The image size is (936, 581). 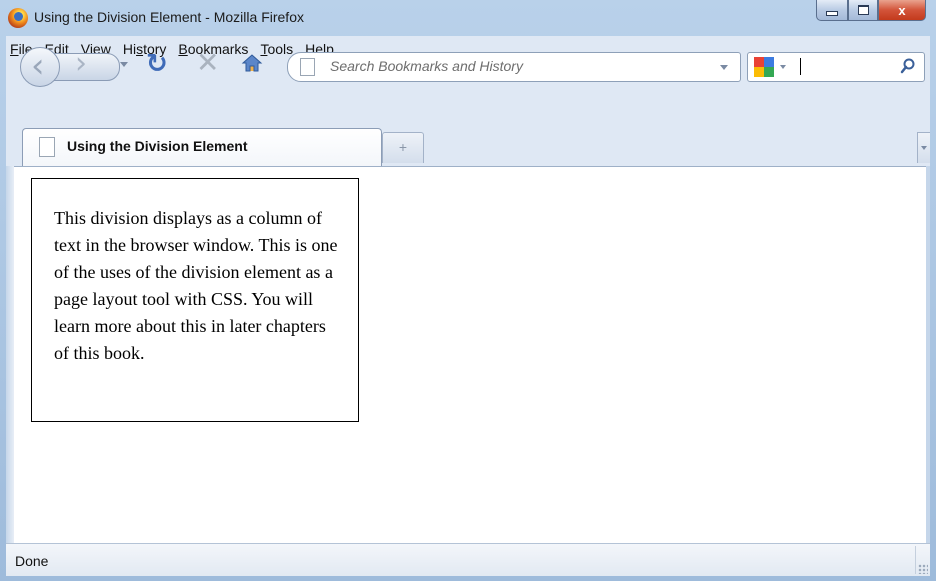 I want to click on url-placeholder: Search Bookmarks and History, so click(x=426, y=66).